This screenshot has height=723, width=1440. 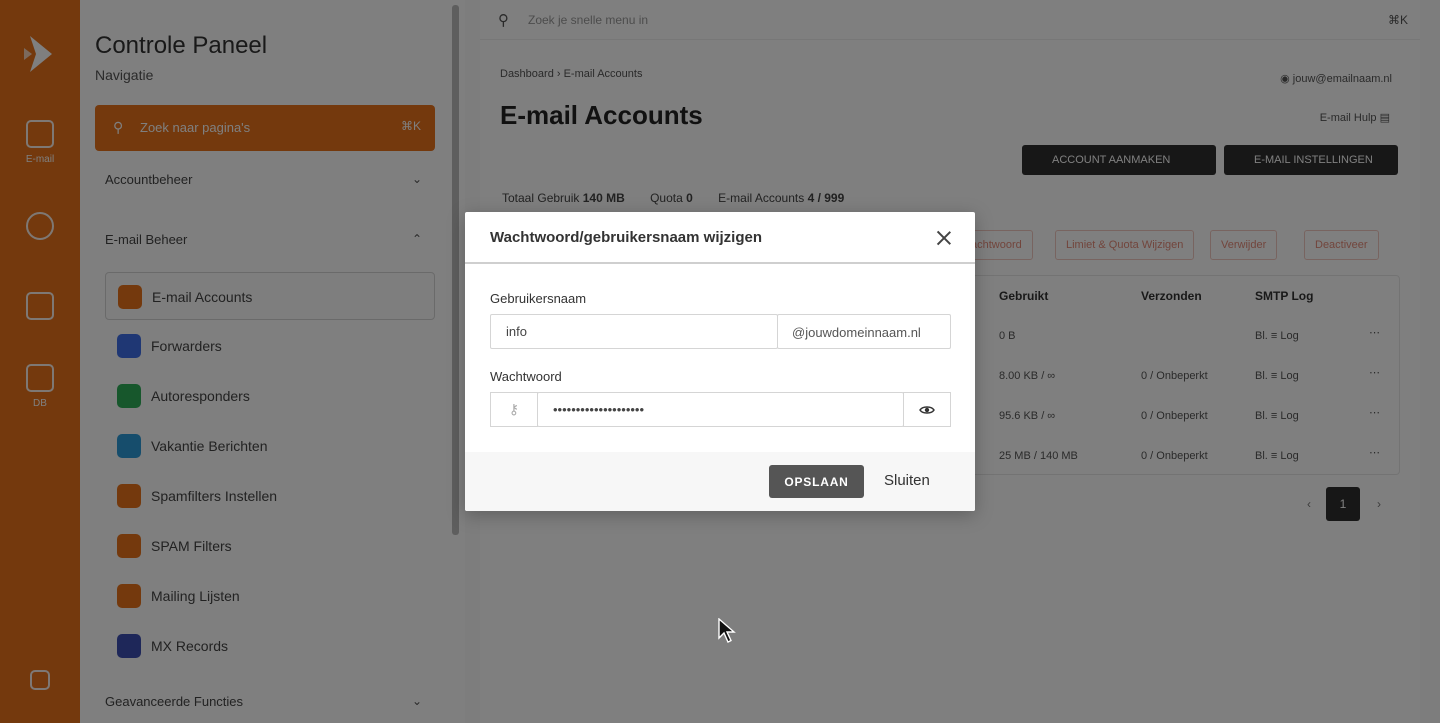 I want to click on username-field-wrapper, so click(x=634, y=331).